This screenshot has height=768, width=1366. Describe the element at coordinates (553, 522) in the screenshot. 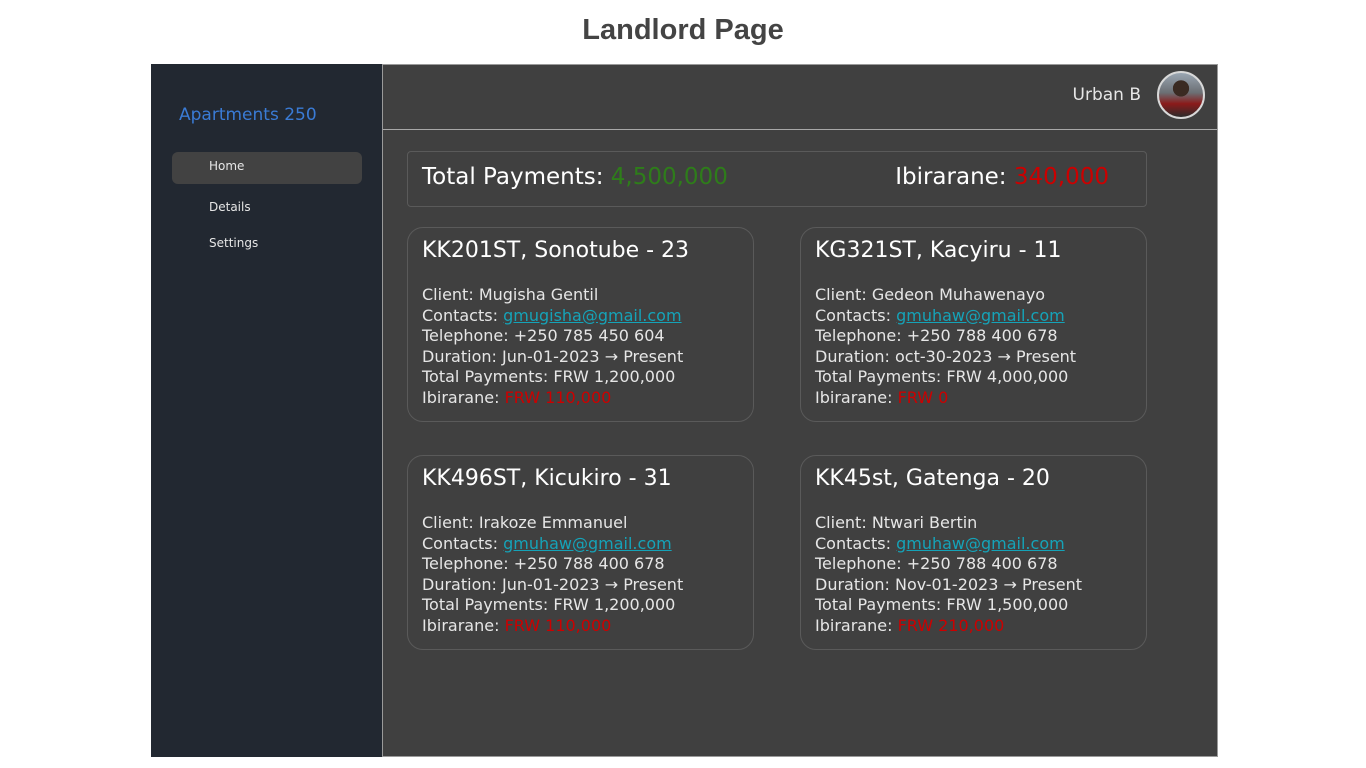

I see `client-name: Irakoze Emmanuel` at that location.